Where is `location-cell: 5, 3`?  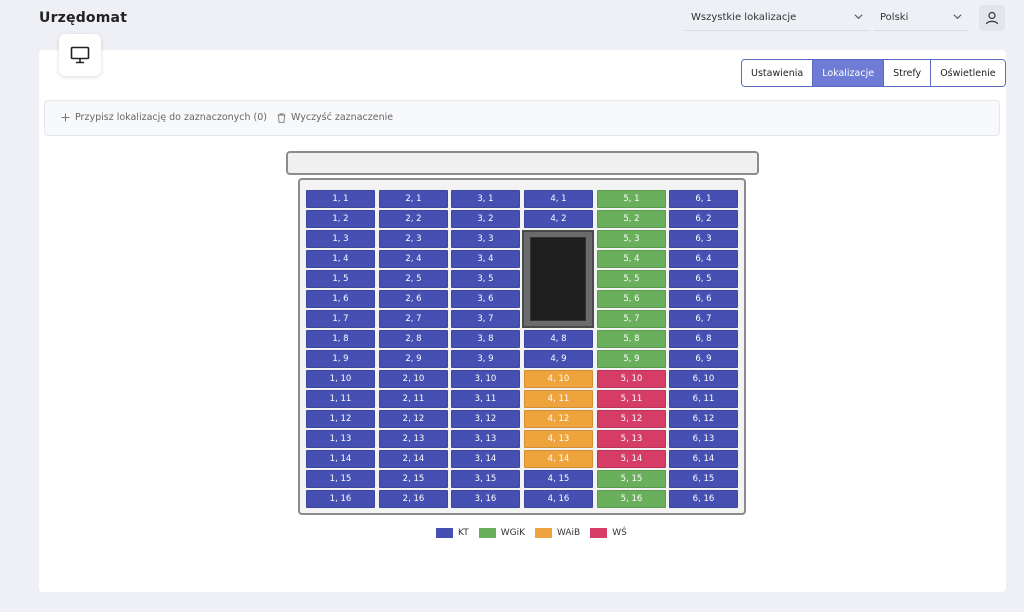
location-cell: 5, 3 is located at coordinates (631, 239).